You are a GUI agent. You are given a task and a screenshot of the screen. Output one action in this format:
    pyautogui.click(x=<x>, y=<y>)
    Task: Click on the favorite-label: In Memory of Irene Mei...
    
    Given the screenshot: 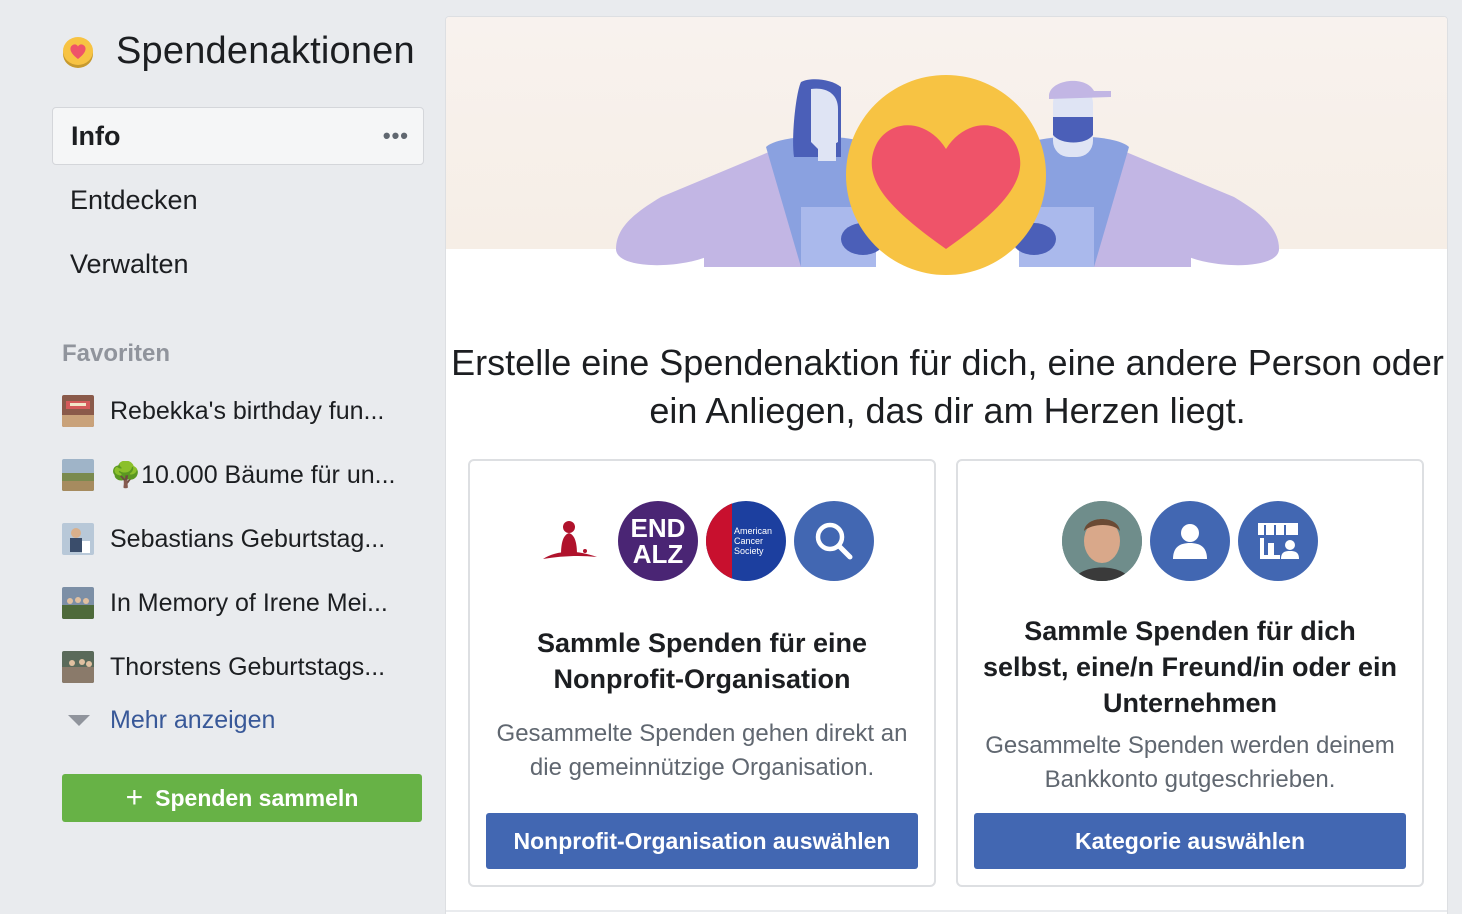 What is the action you would take?
    pyautogui.click(x=249, y=602)
    